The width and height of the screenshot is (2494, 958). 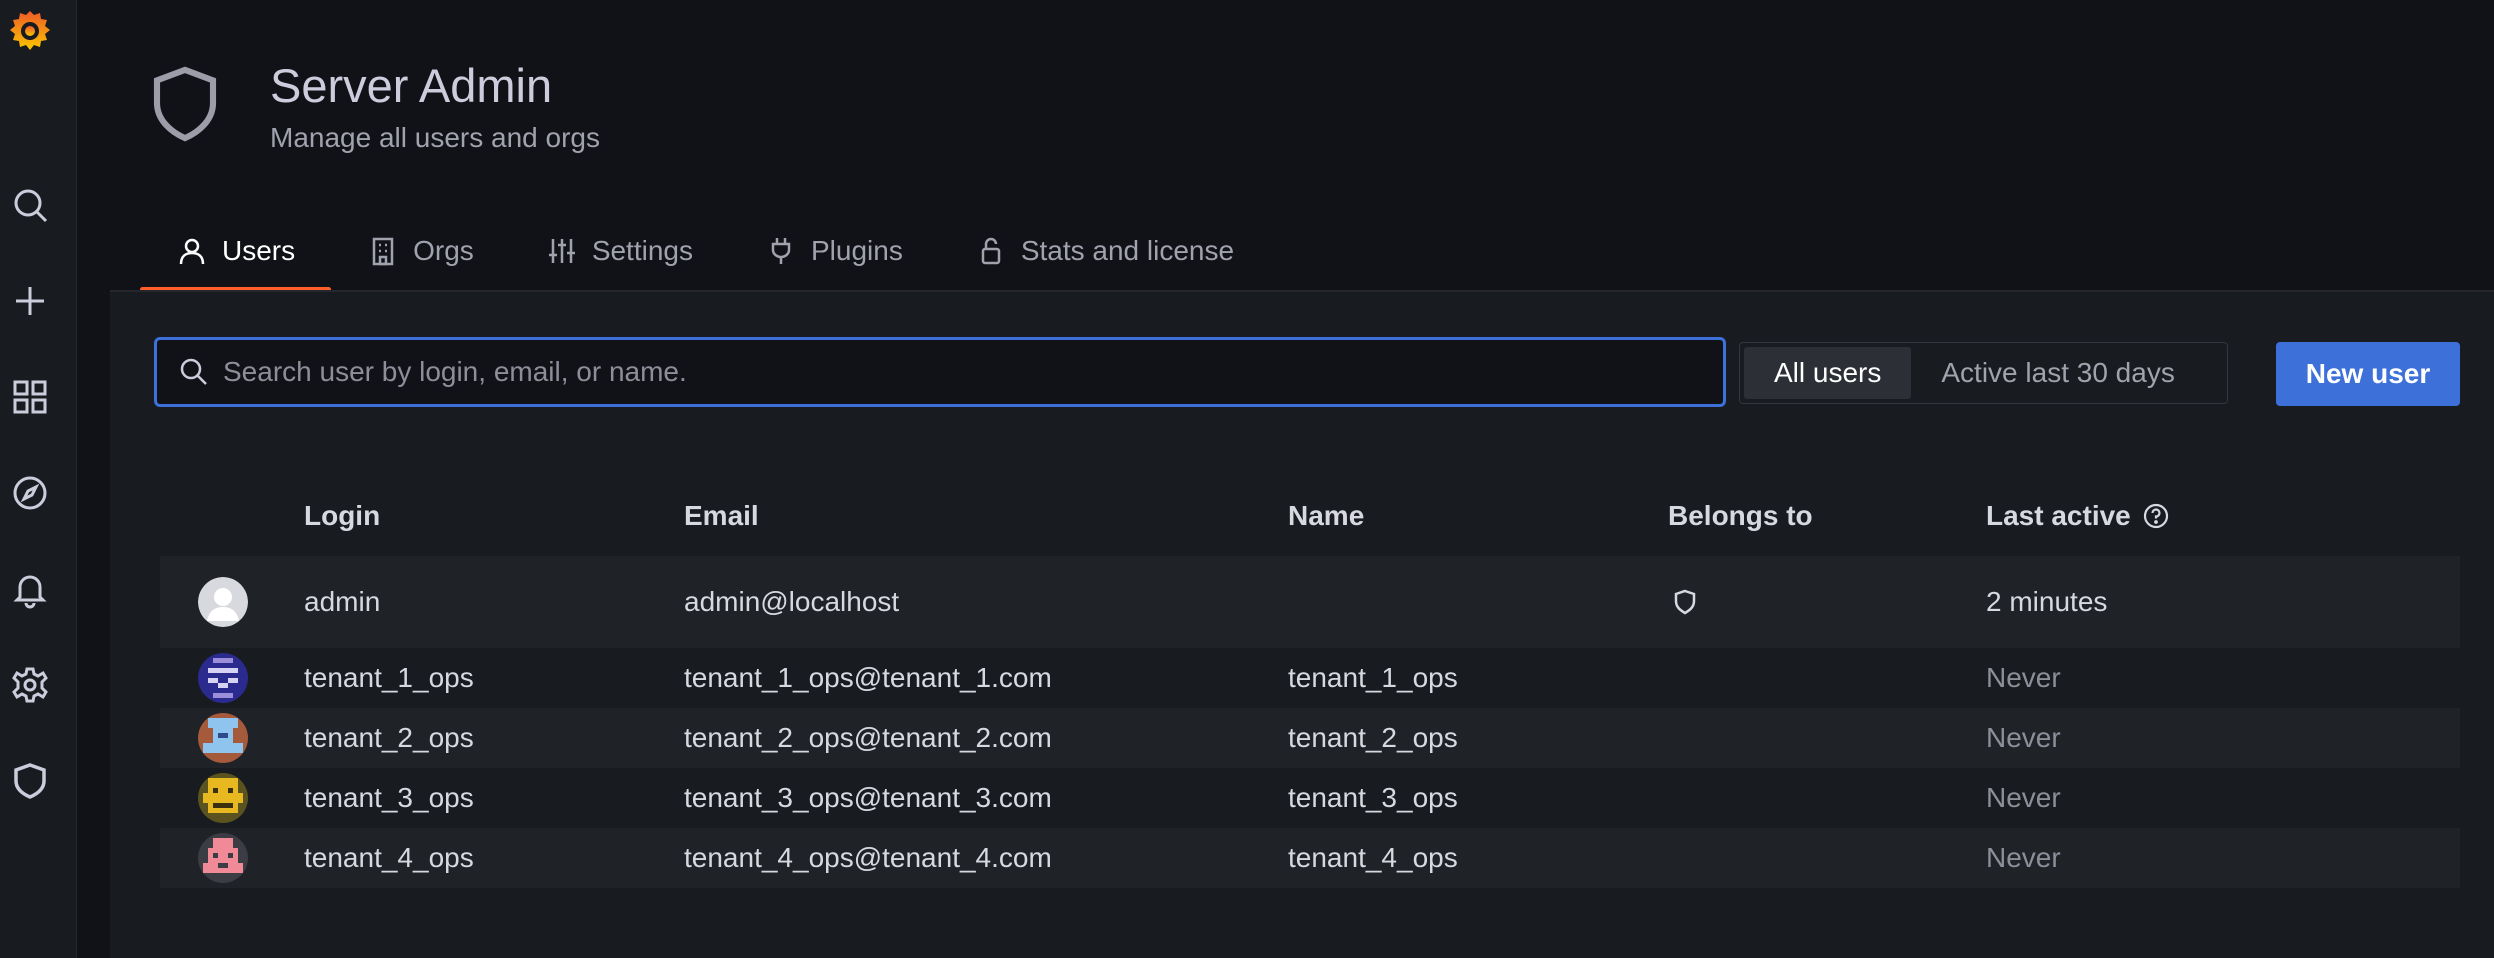 What do you see at coordinates (389, 737) in the screenshot?
I see `cell-login: tenant_2_ops` at bounding box center [389, 737].